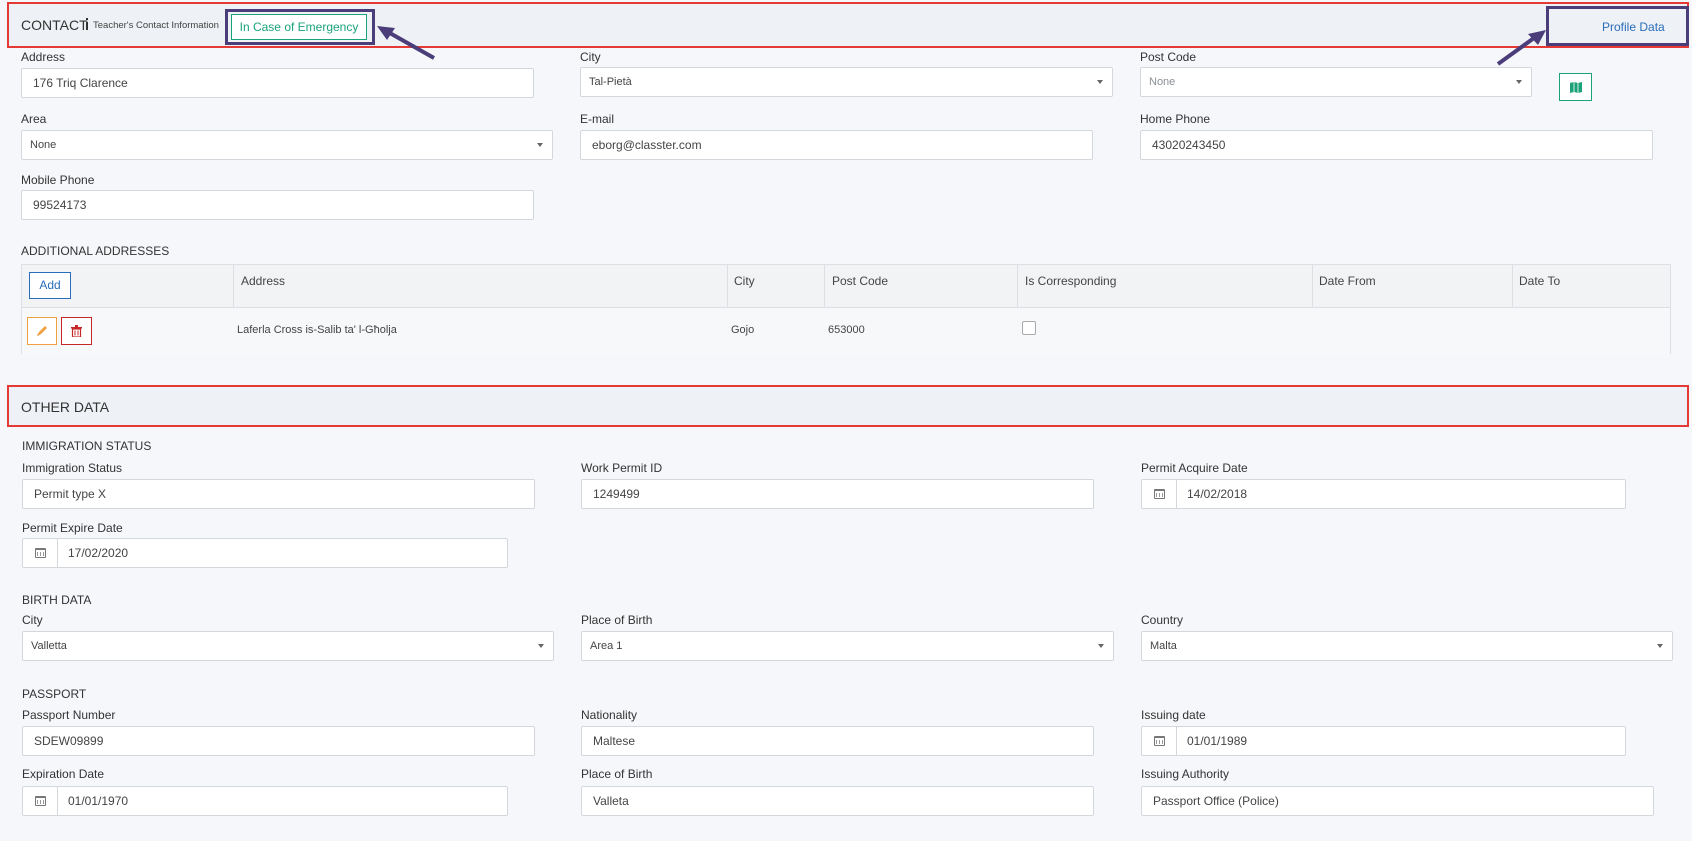 Image resolution: width=1692 pixels, height=841 pixels. Describe the element at coordinates (1162, 620) in the screenshot. I see `birth-country-label: Country` at that location.